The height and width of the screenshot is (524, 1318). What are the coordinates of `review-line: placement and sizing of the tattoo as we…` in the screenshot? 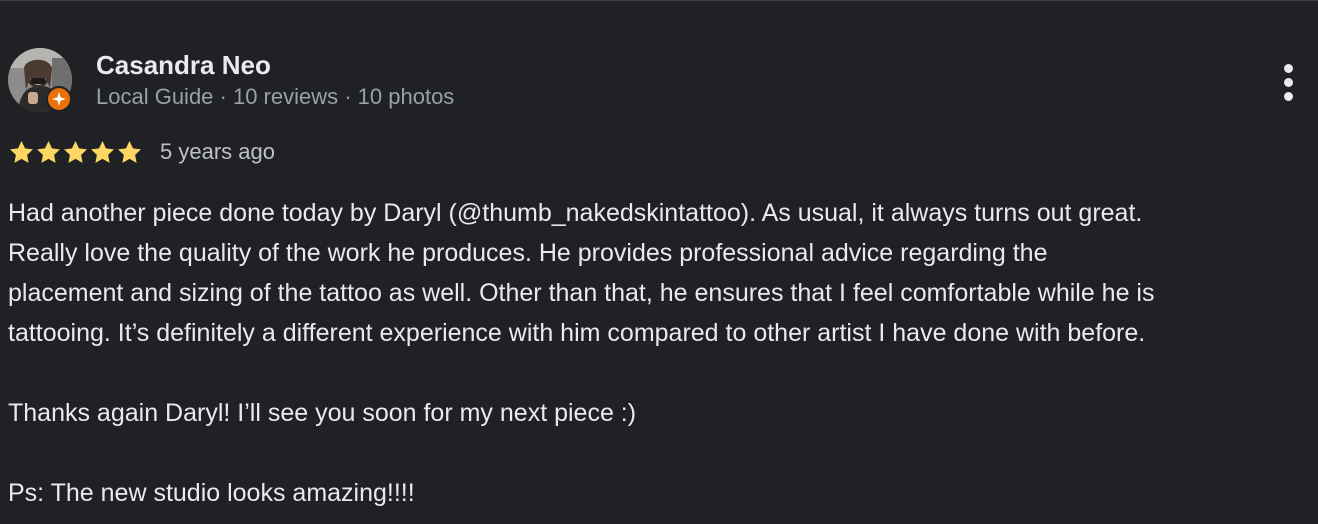 It's located at (581, 293).